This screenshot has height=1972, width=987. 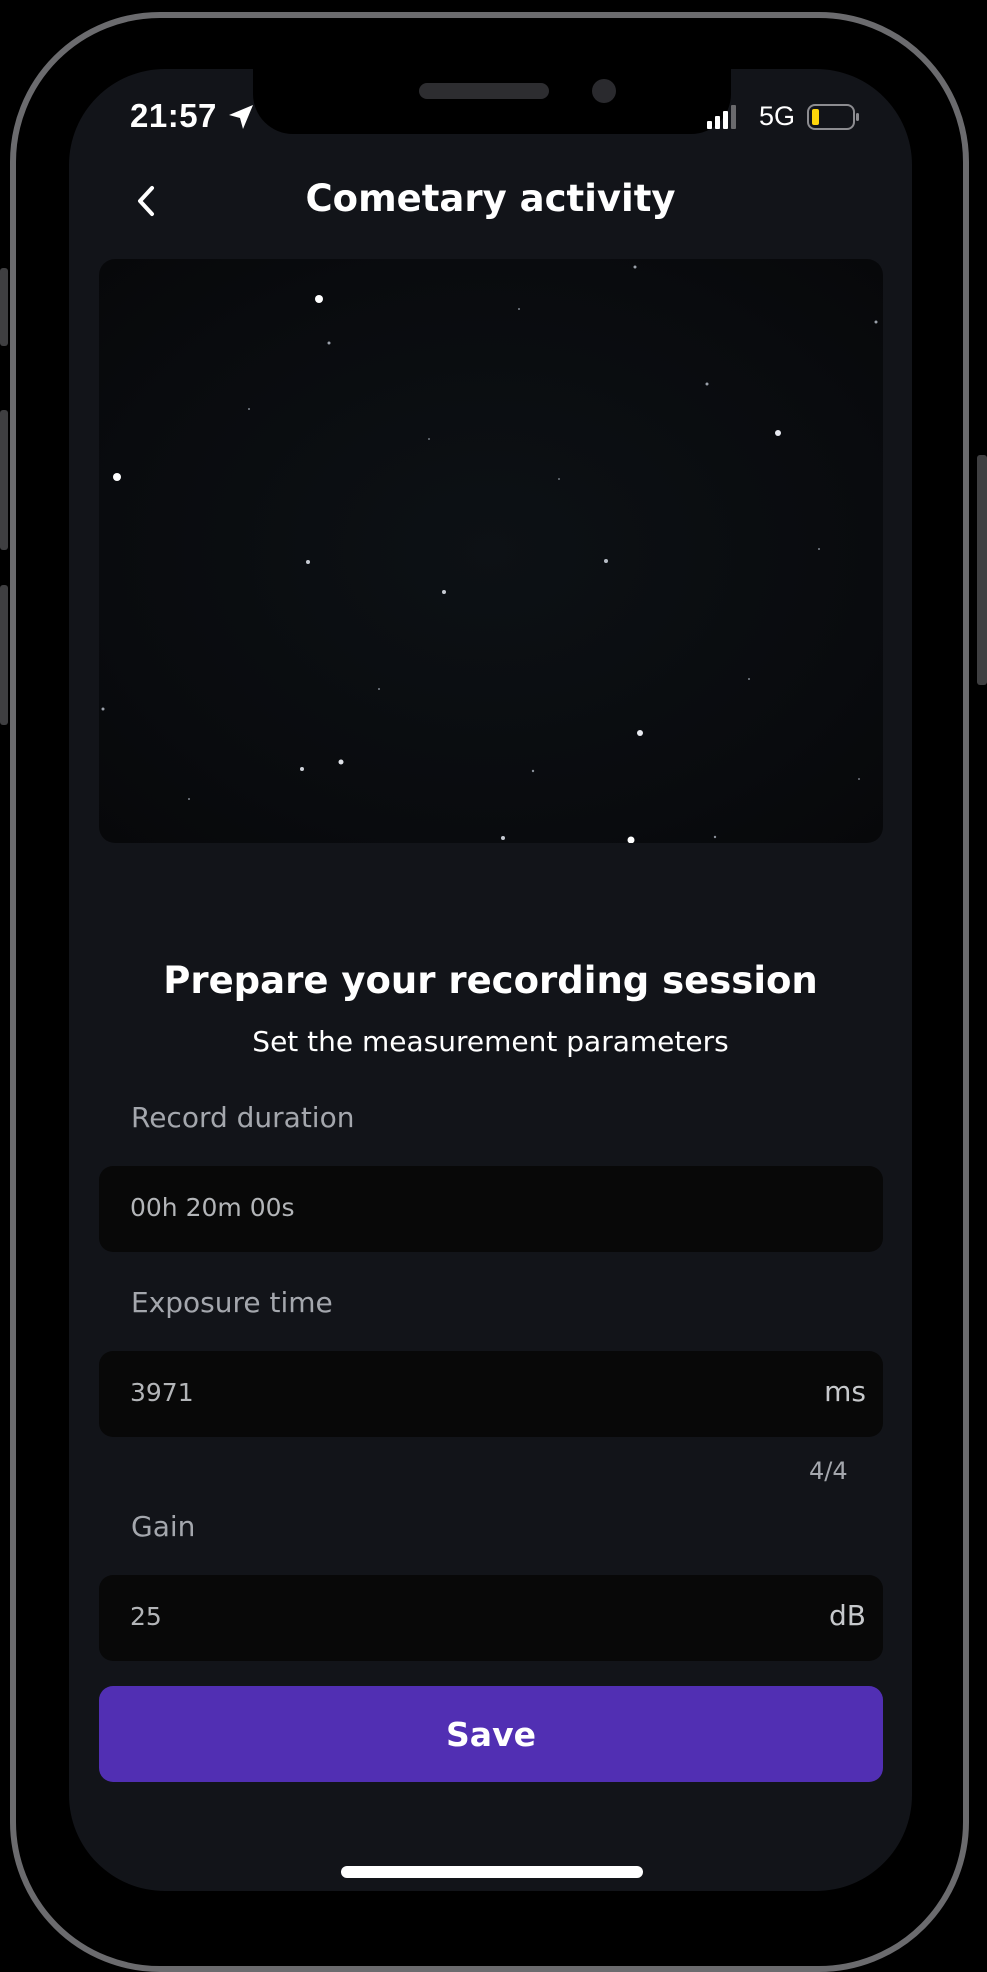 I want to click on save-button: Save, so click(x=491, y=1734).